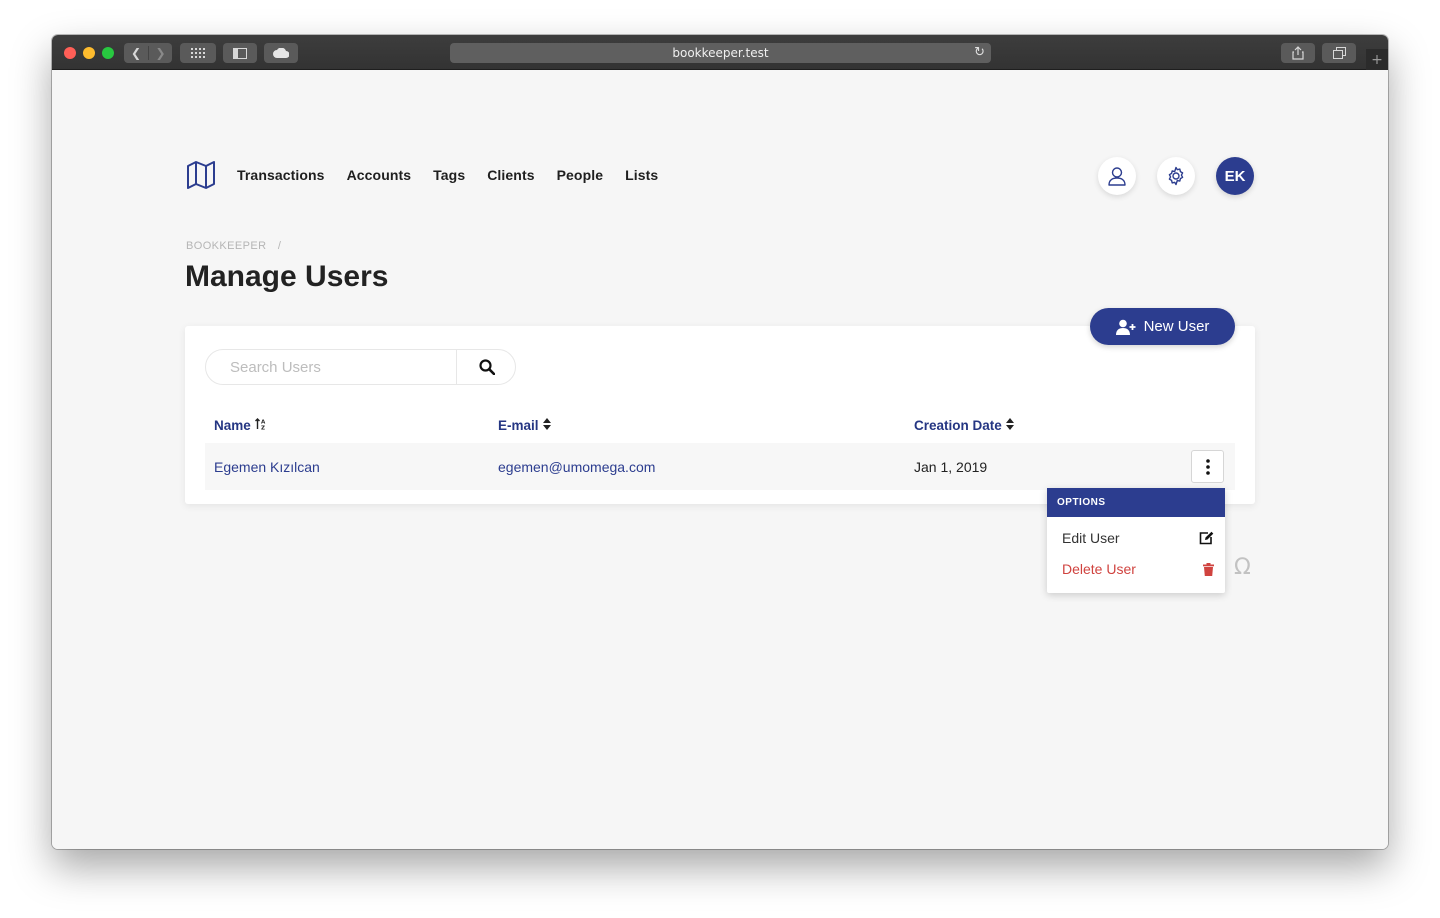 This screenshot has height=918, width=1440. Describe the element at coordinates (226, 246) in the screenshot. I see `breadcrumb-root: BOOKKEEPER` at that location.